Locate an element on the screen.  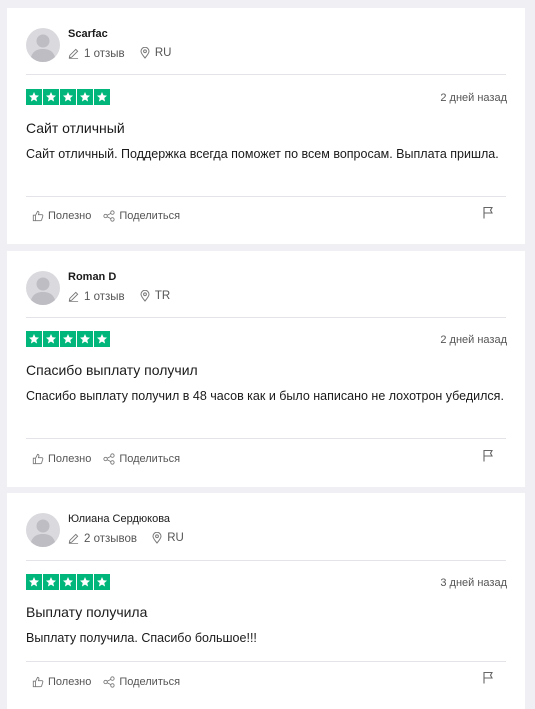
author-name: Юлиана Сердюкова is located at coordinates (119, 519).